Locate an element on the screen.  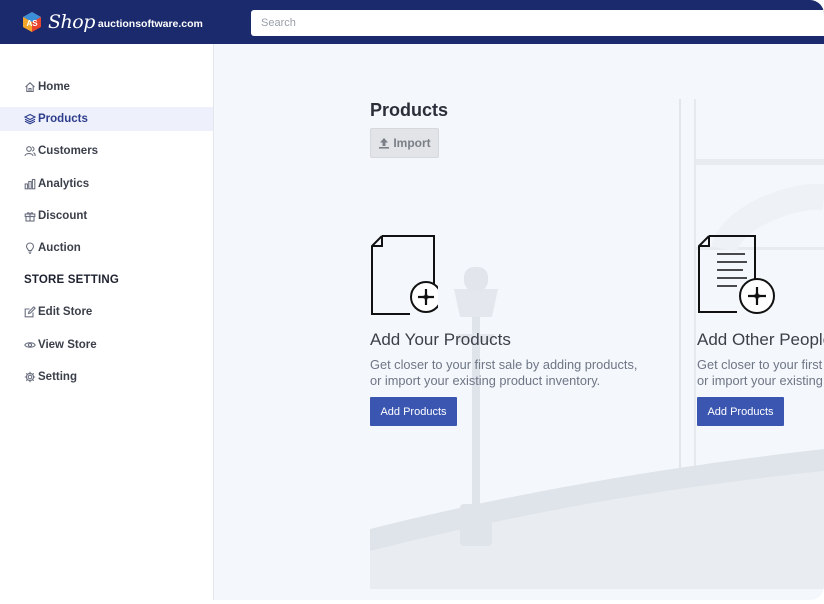
search-input is located at coordinates (537, 23).